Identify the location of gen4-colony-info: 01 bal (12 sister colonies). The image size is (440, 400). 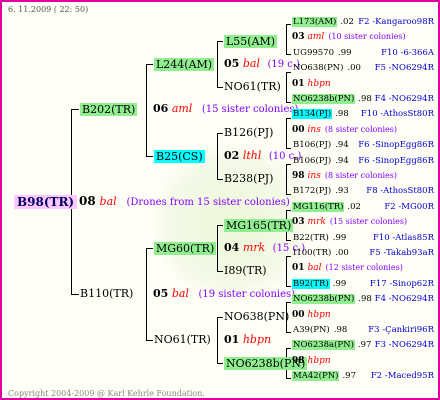
(347, 268).